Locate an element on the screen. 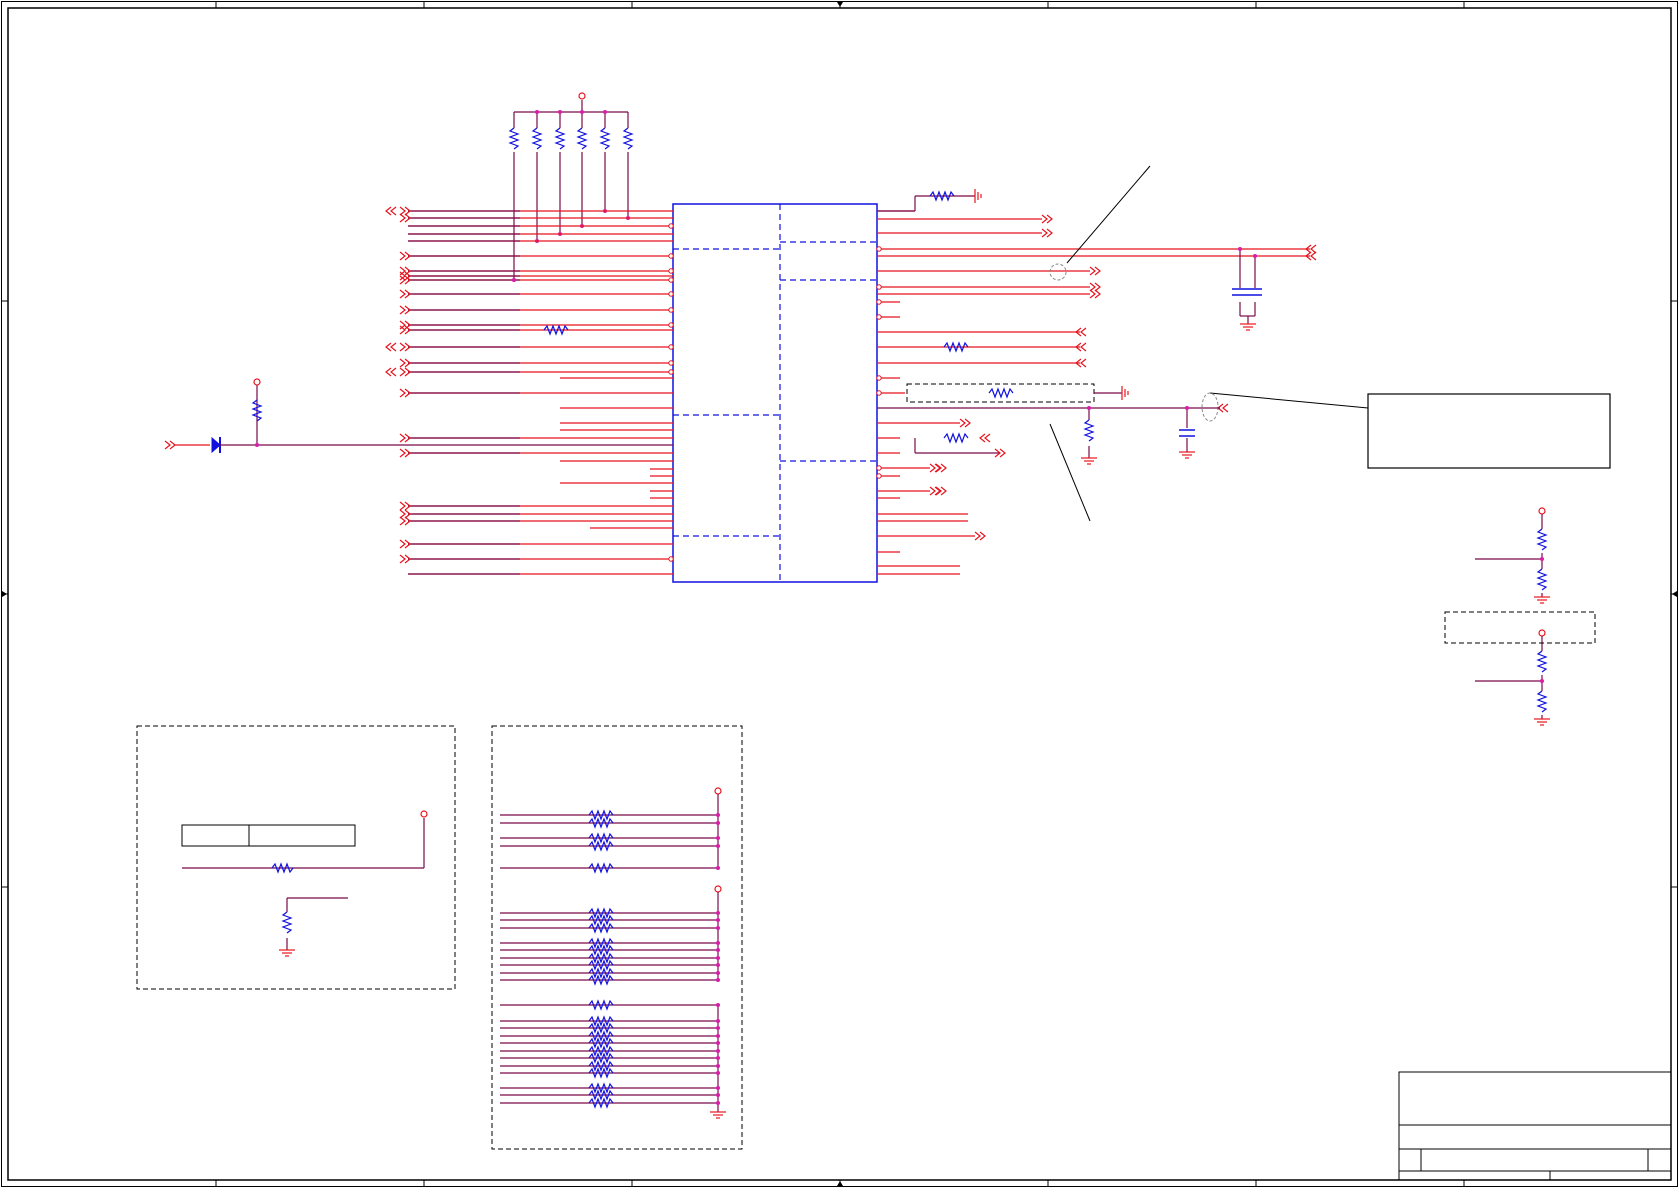  voltage-dividers is located at coordinates (1512, 616).